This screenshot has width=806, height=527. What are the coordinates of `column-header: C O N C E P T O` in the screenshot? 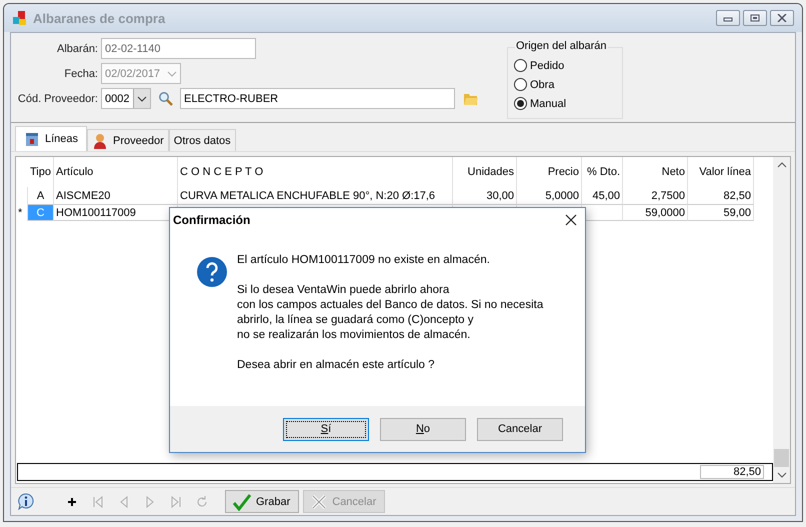 It's located at (315, 172).